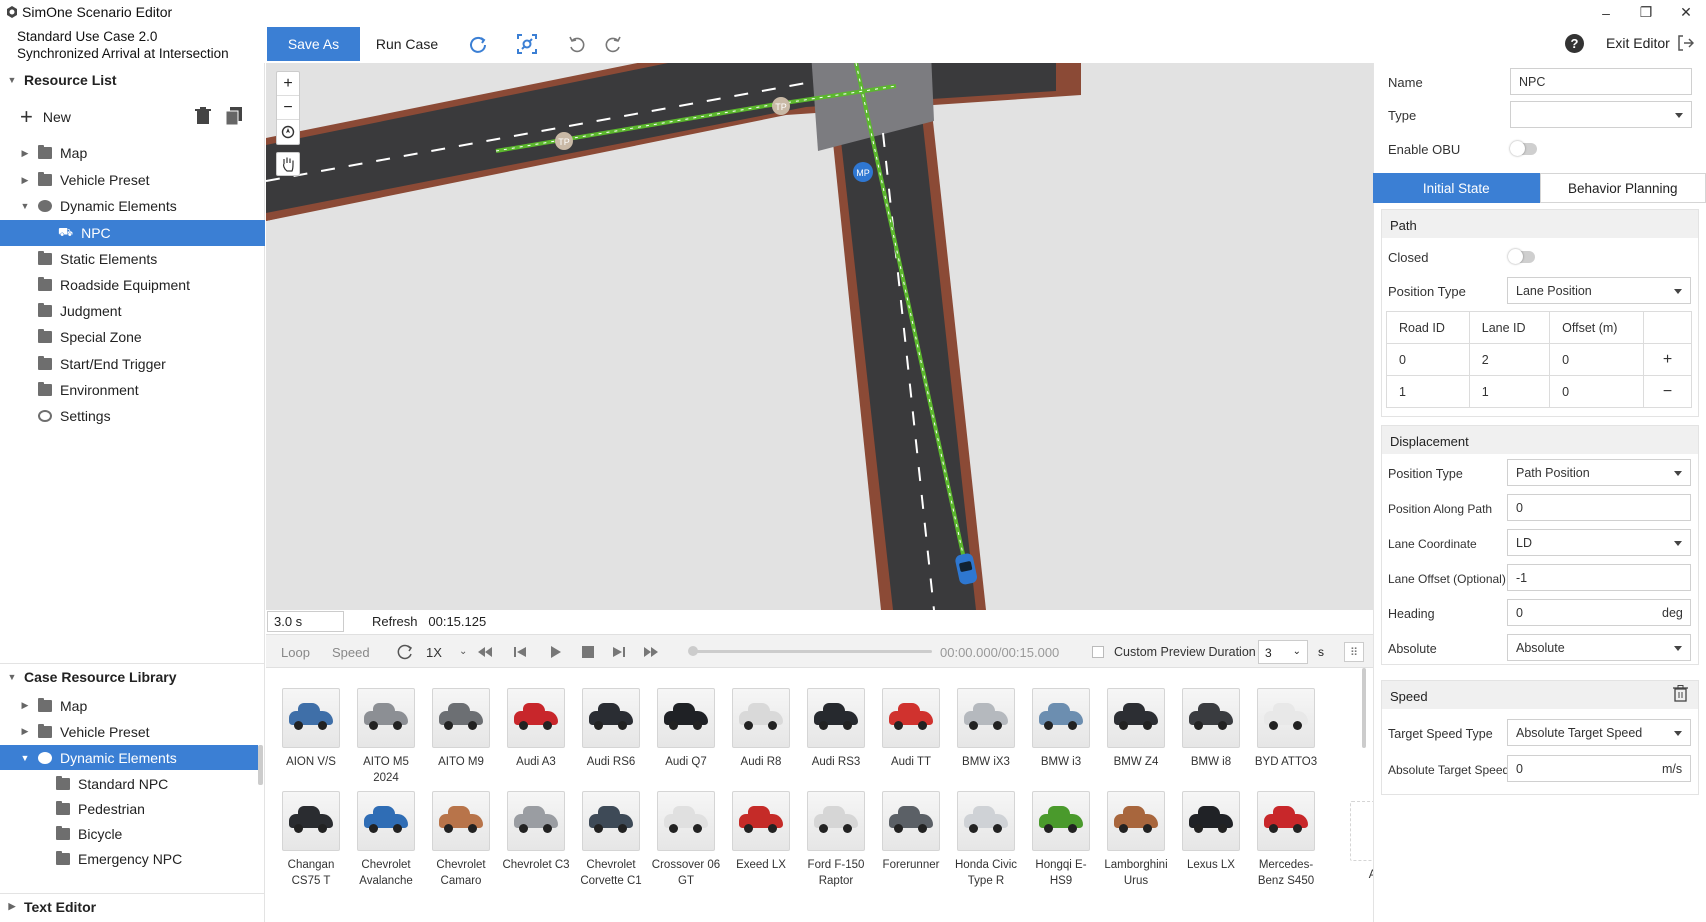  I want to click on lane-offset-input: -1, so click(1599, 577).